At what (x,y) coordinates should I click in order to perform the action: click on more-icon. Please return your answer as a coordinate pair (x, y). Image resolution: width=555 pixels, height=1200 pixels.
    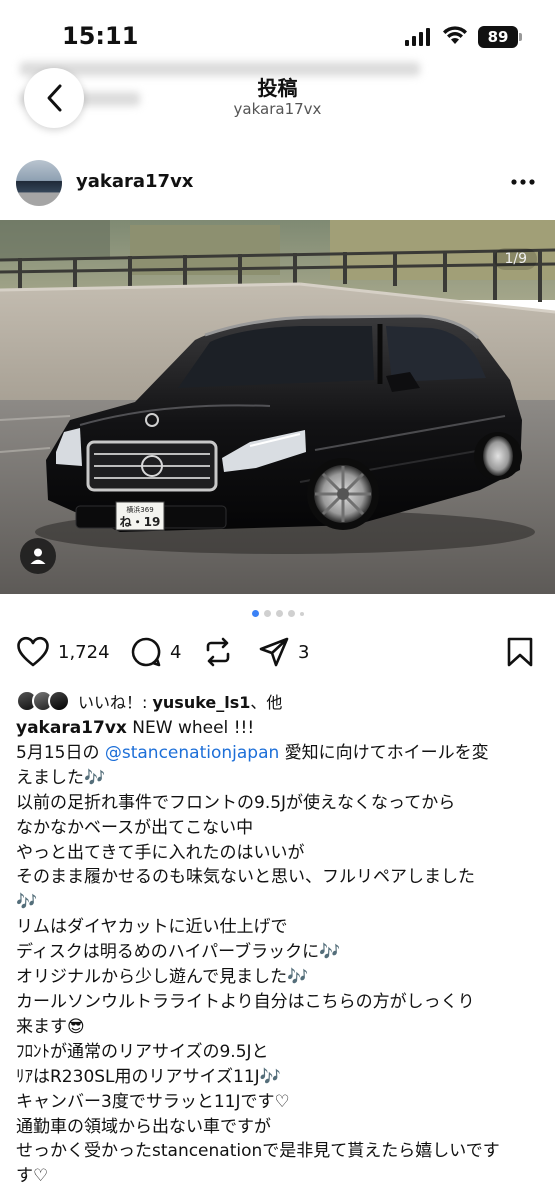
    Looking at the image, I should click on (523, 182).